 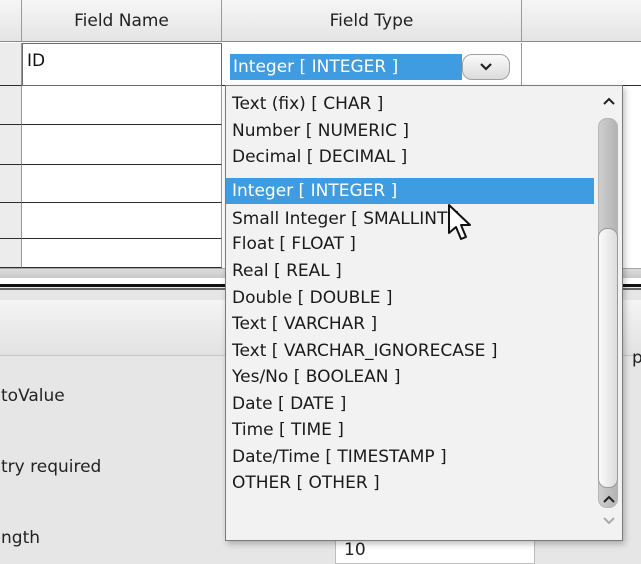 I want to click on dropdown-option: Text (fix) [ CHAR ], so click(x=410, y=104).